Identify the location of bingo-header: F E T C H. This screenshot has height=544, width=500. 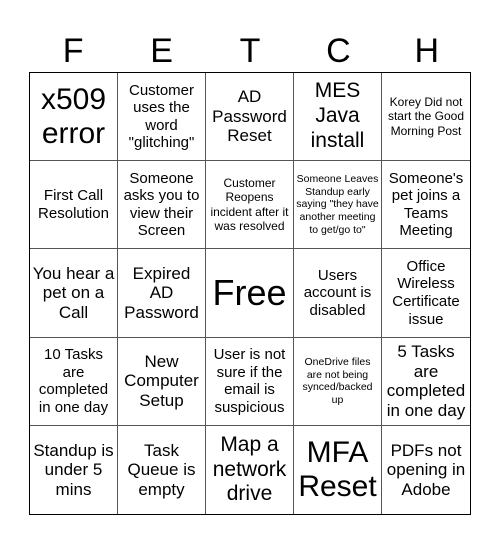
(250, 51).